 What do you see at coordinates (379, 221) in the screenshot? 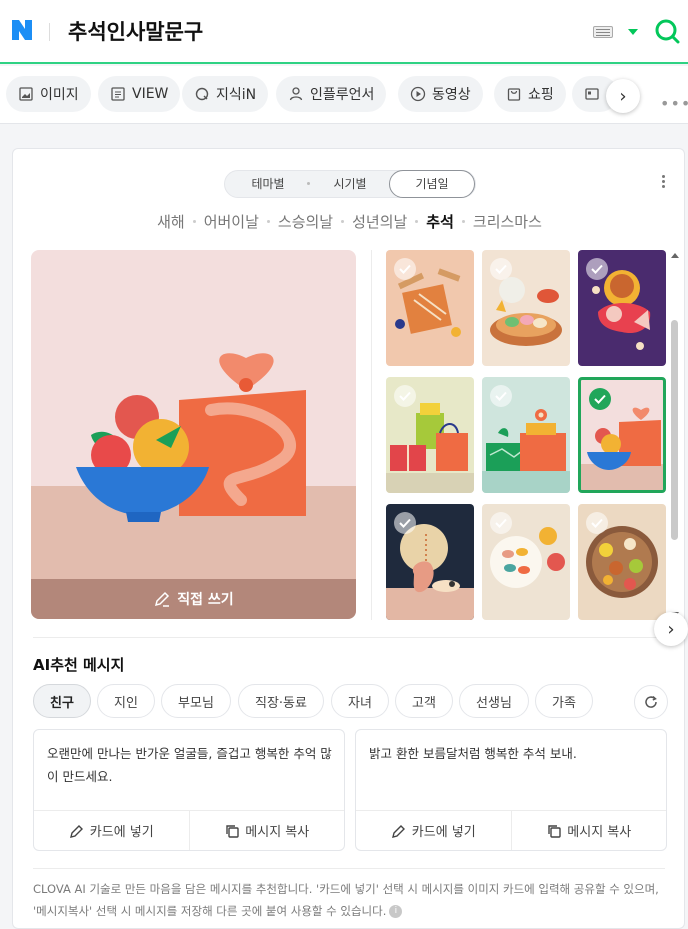
I see `occasion-coming-of-age-day: 성년의날` at bounding box center [379, 221].